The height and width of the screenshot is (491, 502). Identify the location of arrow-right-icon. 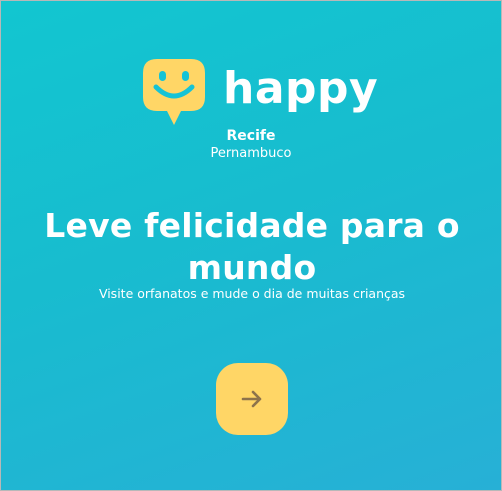
(251, 399).